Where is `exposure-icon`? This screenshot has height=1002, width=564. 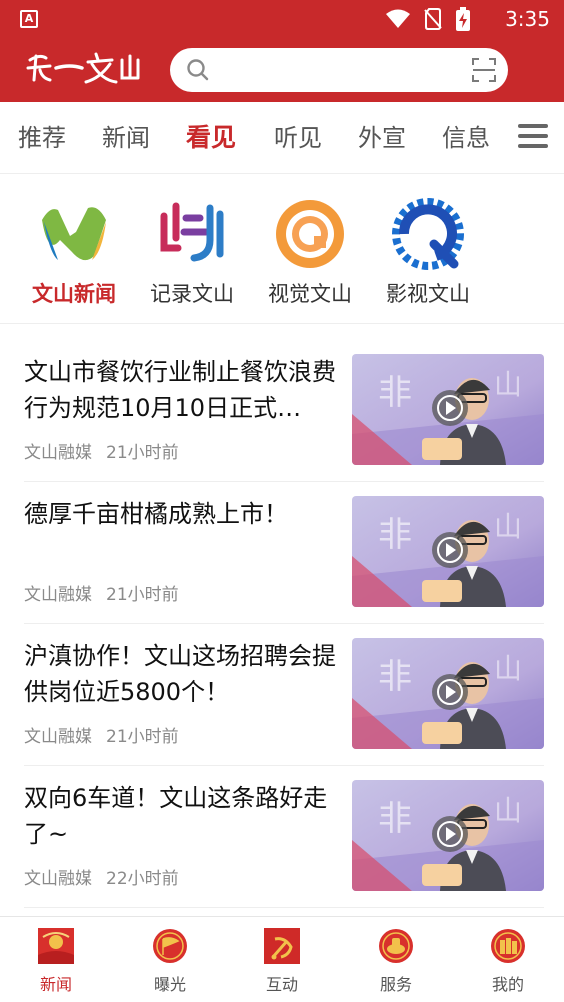
exposure-icon is located at coordinates (170, 946).